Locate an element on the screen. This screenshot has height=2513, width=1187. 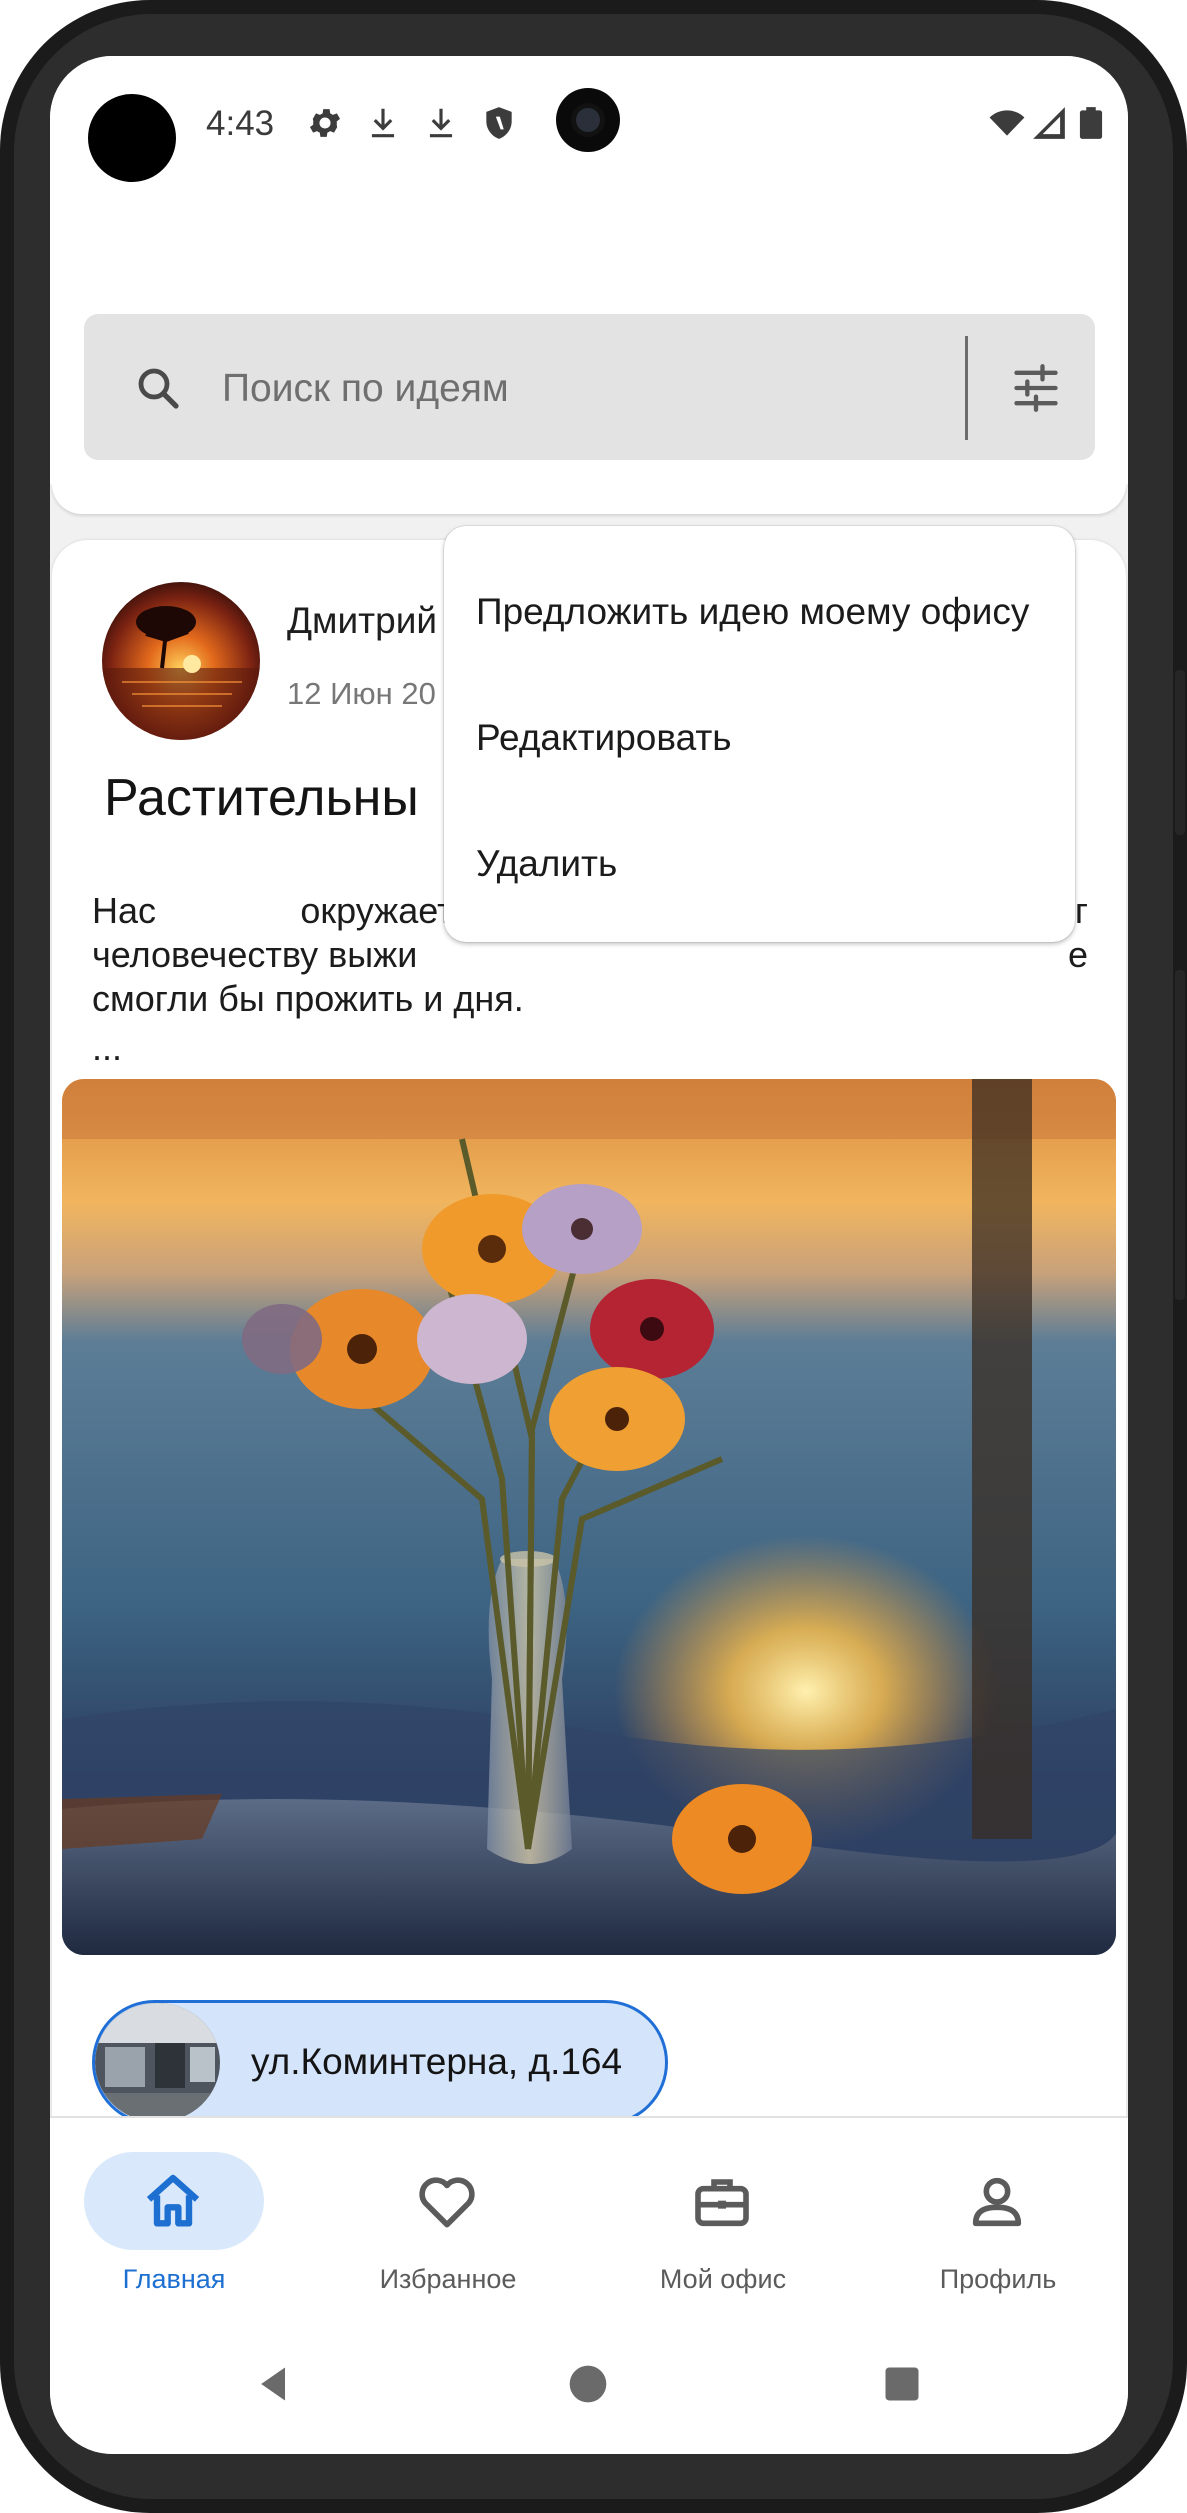
settings-icon is located at coordinates (325, 123).